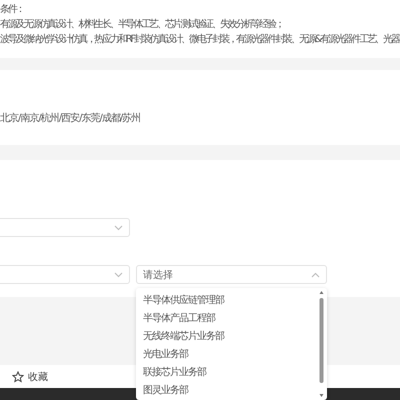 This screenshot has height=400, width=400. Describe the element at coordinates (200, 39) in the screenshot. I see `requirements-text: 波导及微纳光学设计仿真，热应力和RF封装仿真设计、微电子封装，有源光器件封装、无源&有源光器件工艺、光器` at that location.